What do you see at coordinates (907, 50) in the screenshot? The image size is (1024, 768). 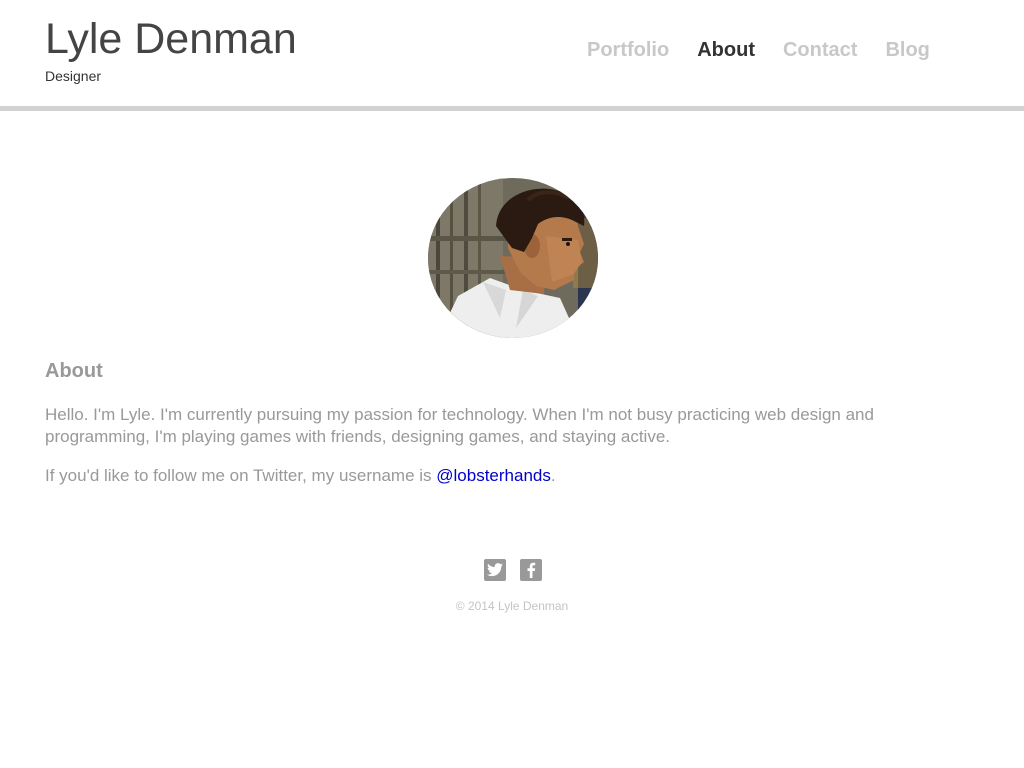 I see `nav-item-blog: Blog` at bounding box center [907, 50].